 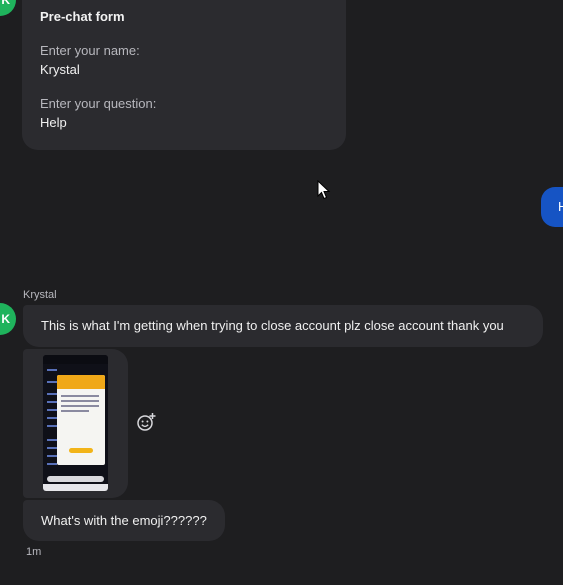 I want to click on name-value: Krystal, so click(x=60, y=69).